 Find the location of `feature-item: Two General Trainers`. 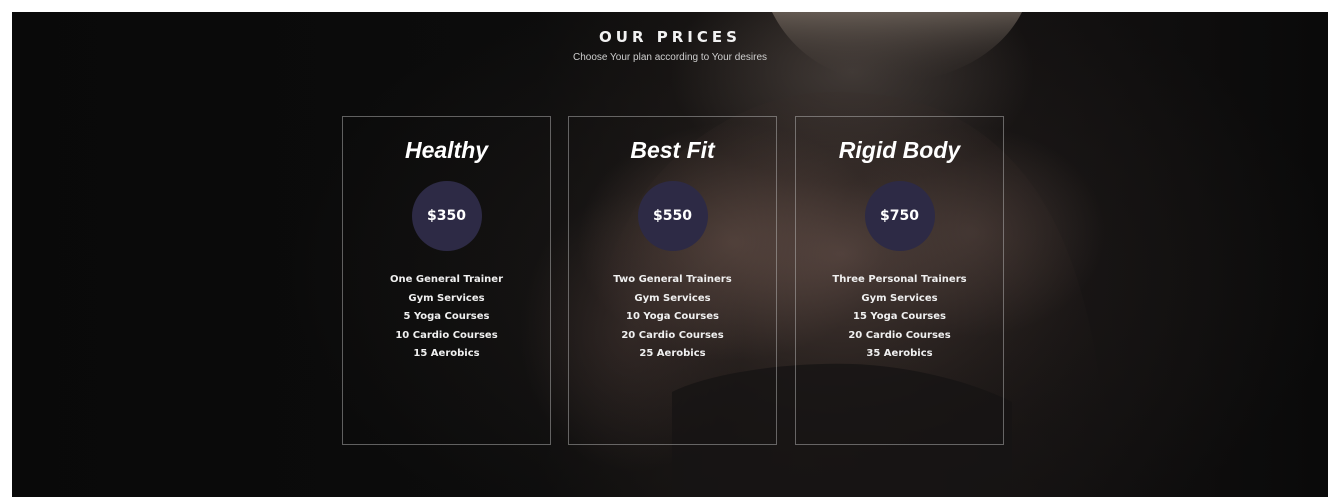

feature-item: Two General Trainers is located at coordinates (672, 279).